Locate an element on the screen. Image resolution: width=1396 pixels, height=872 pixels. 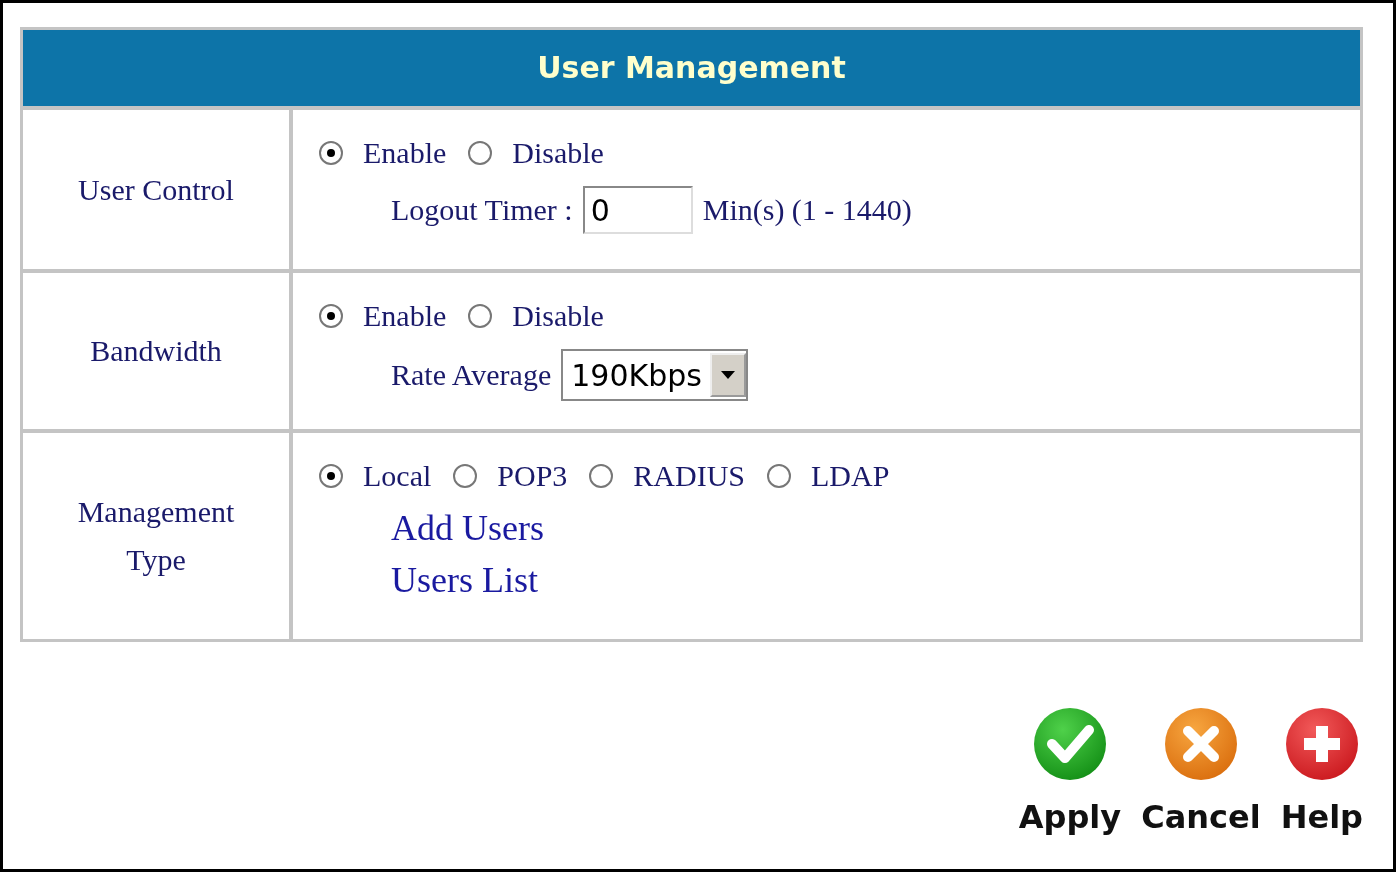
table-header: User Management is located at coordinates (691, 68).